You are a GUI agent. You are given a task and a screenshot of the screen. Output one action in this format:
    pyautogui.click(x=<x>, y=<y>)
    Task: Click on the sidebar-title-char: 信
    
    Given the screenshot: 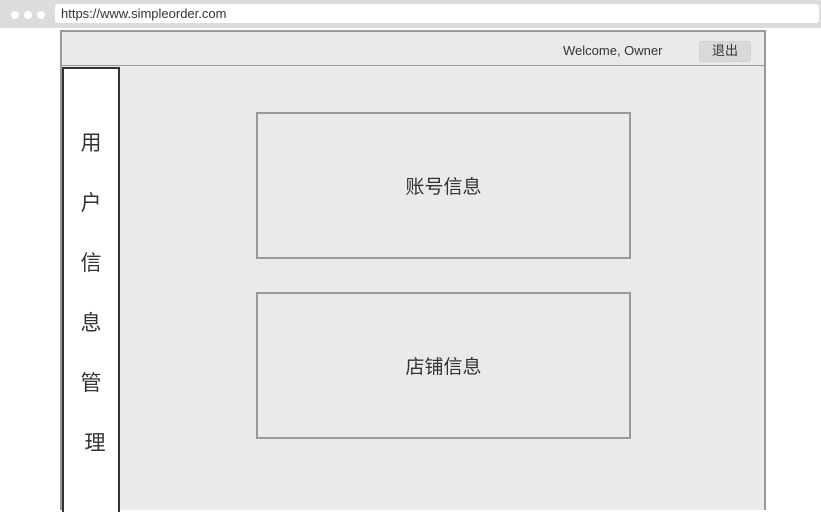 What is the action you would take?
    pyautogui.click(x=91, y=263)
    